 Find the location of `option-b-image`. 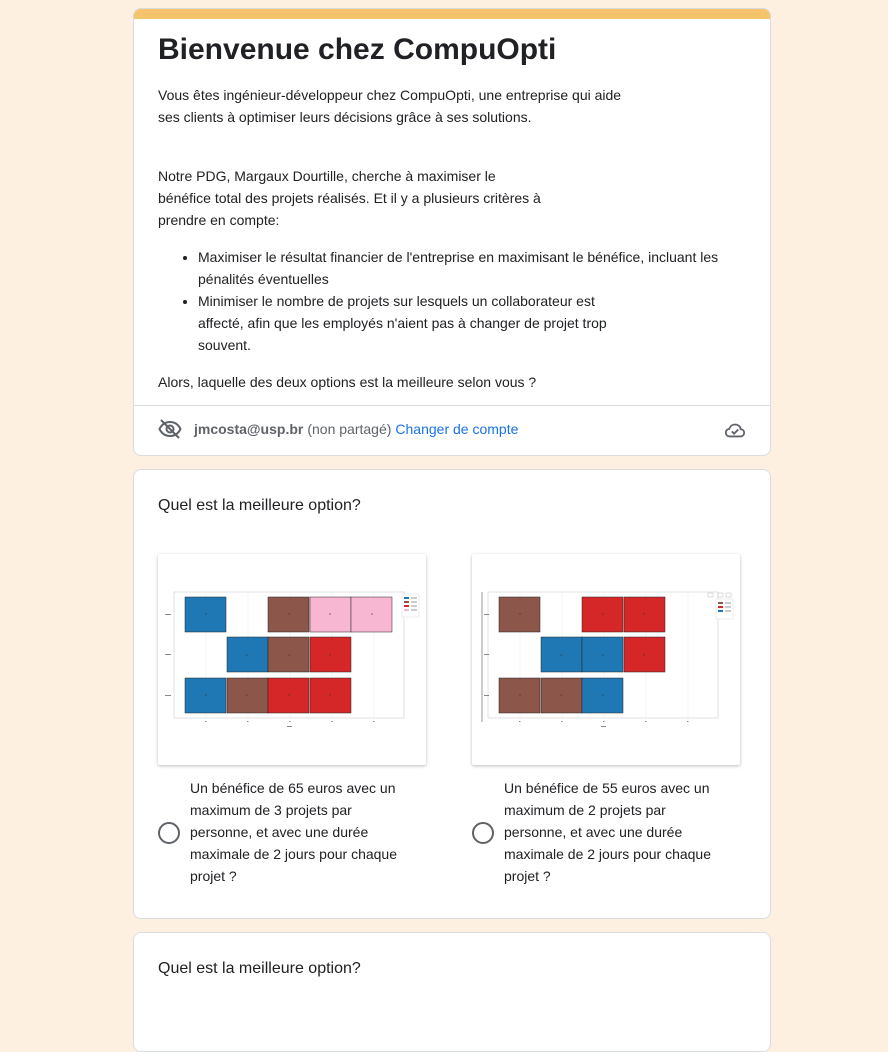

option-b-image is located at coordinates (606, 659).